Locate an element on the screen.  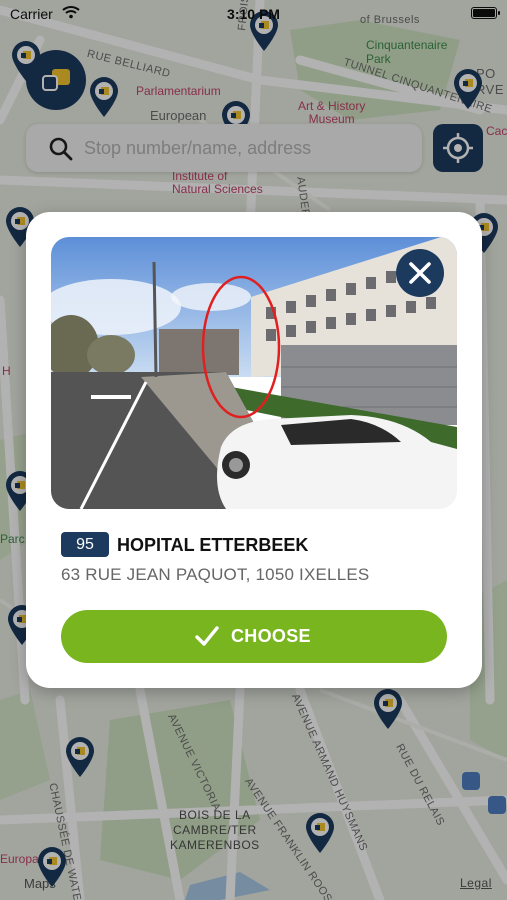
stop-name: HOPITAL ETTERBEEK is located at coordinates (213, 545).